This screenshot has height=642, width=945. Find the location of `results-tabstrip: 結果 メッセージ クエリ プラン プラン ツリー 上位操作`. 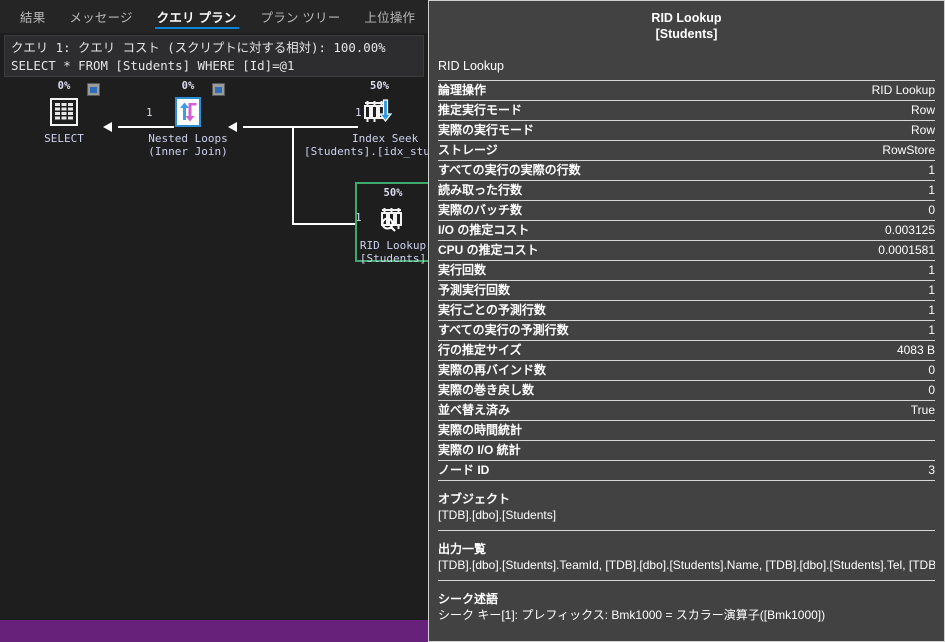

results-tabstrip: 結果 メッセージ クエリ プラン プラン ツリー 上位操作 is located at coordinates (214, 16).